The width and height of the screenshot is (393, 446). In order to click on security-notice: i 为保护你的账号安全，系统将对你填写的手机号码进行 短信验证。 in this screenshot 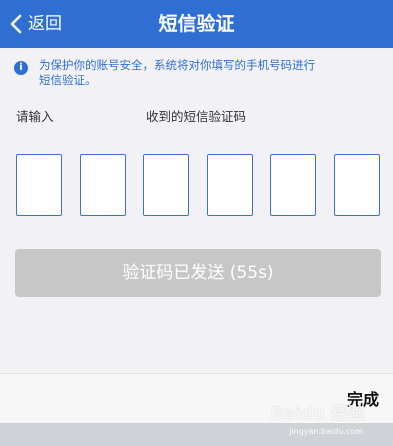, I will do `click(196, 73)`.